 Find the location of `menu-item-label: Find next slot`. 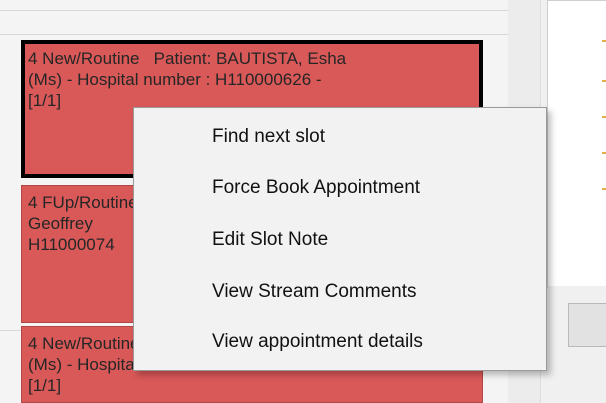

menu-item-label: Find next slot is located at coordinates (268, 136).